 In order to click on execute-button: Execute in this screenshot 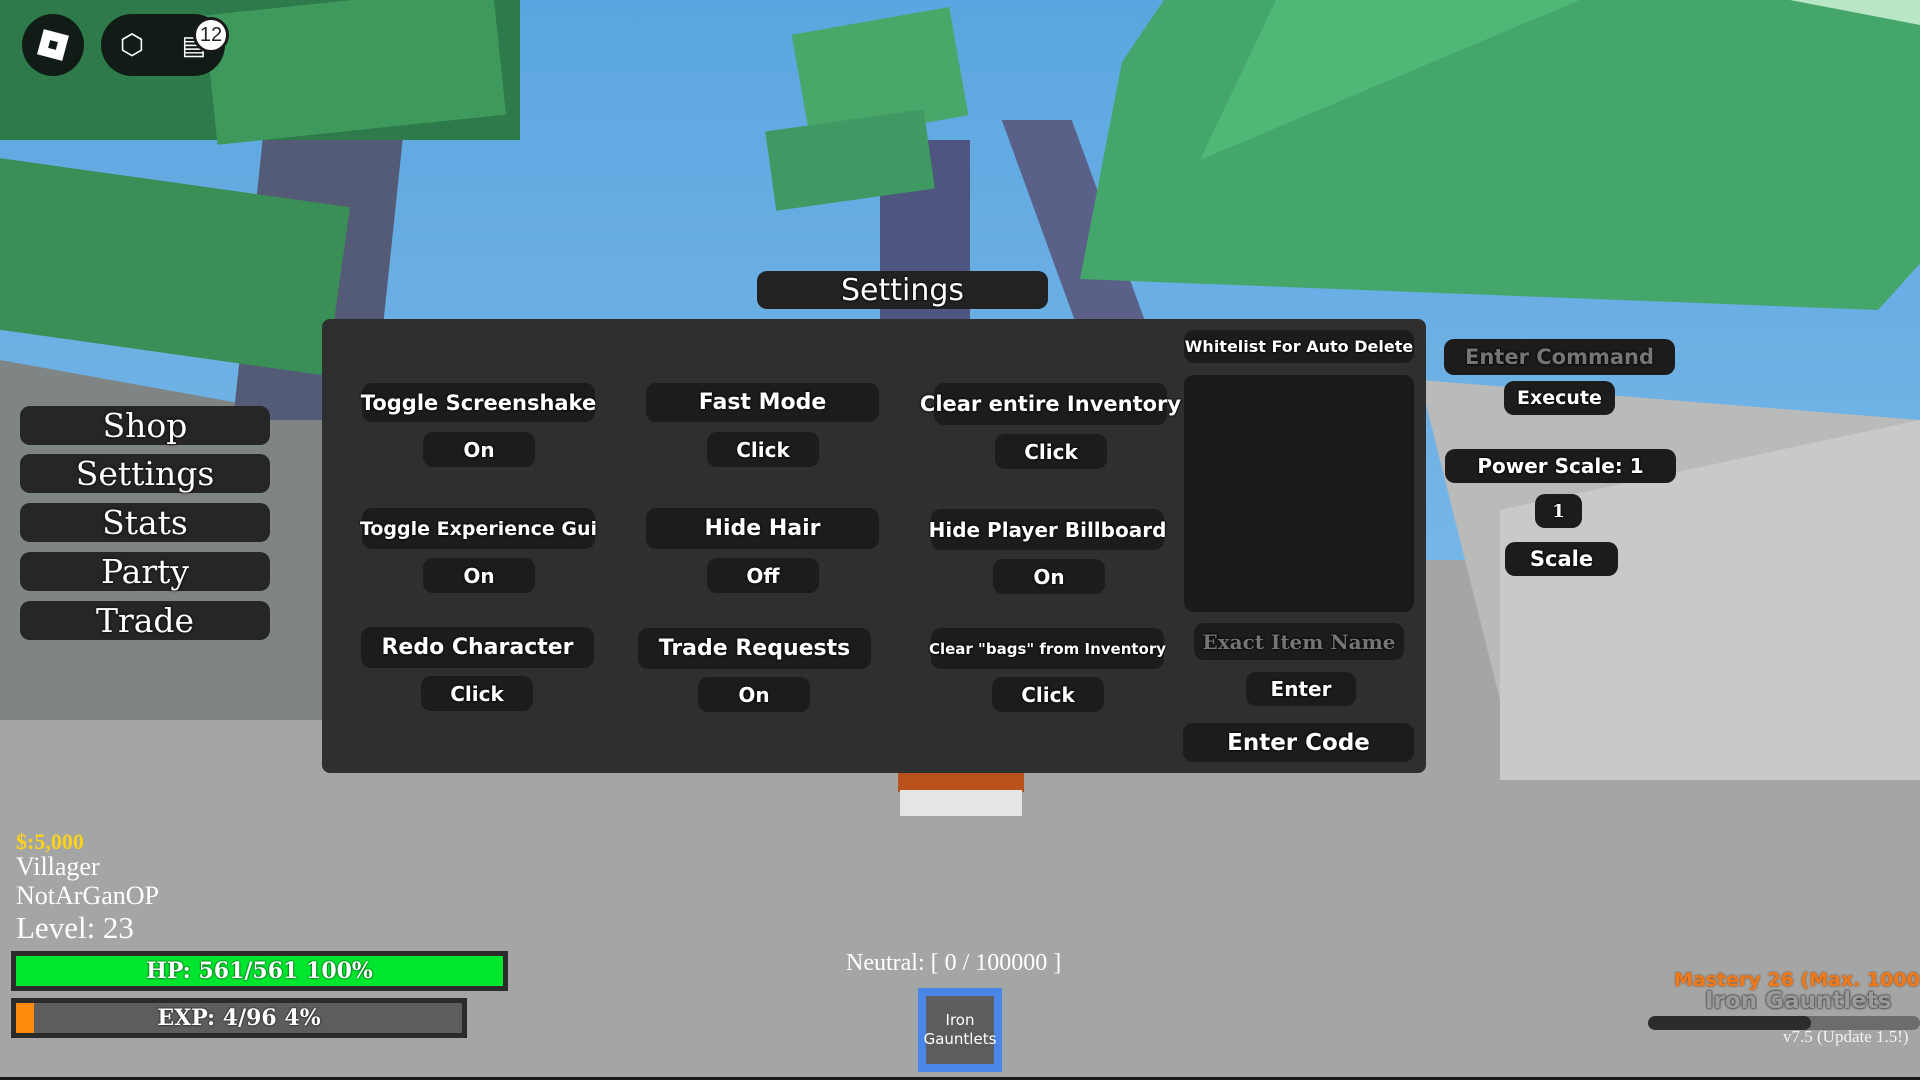, I will do `click(1559, 398)`.